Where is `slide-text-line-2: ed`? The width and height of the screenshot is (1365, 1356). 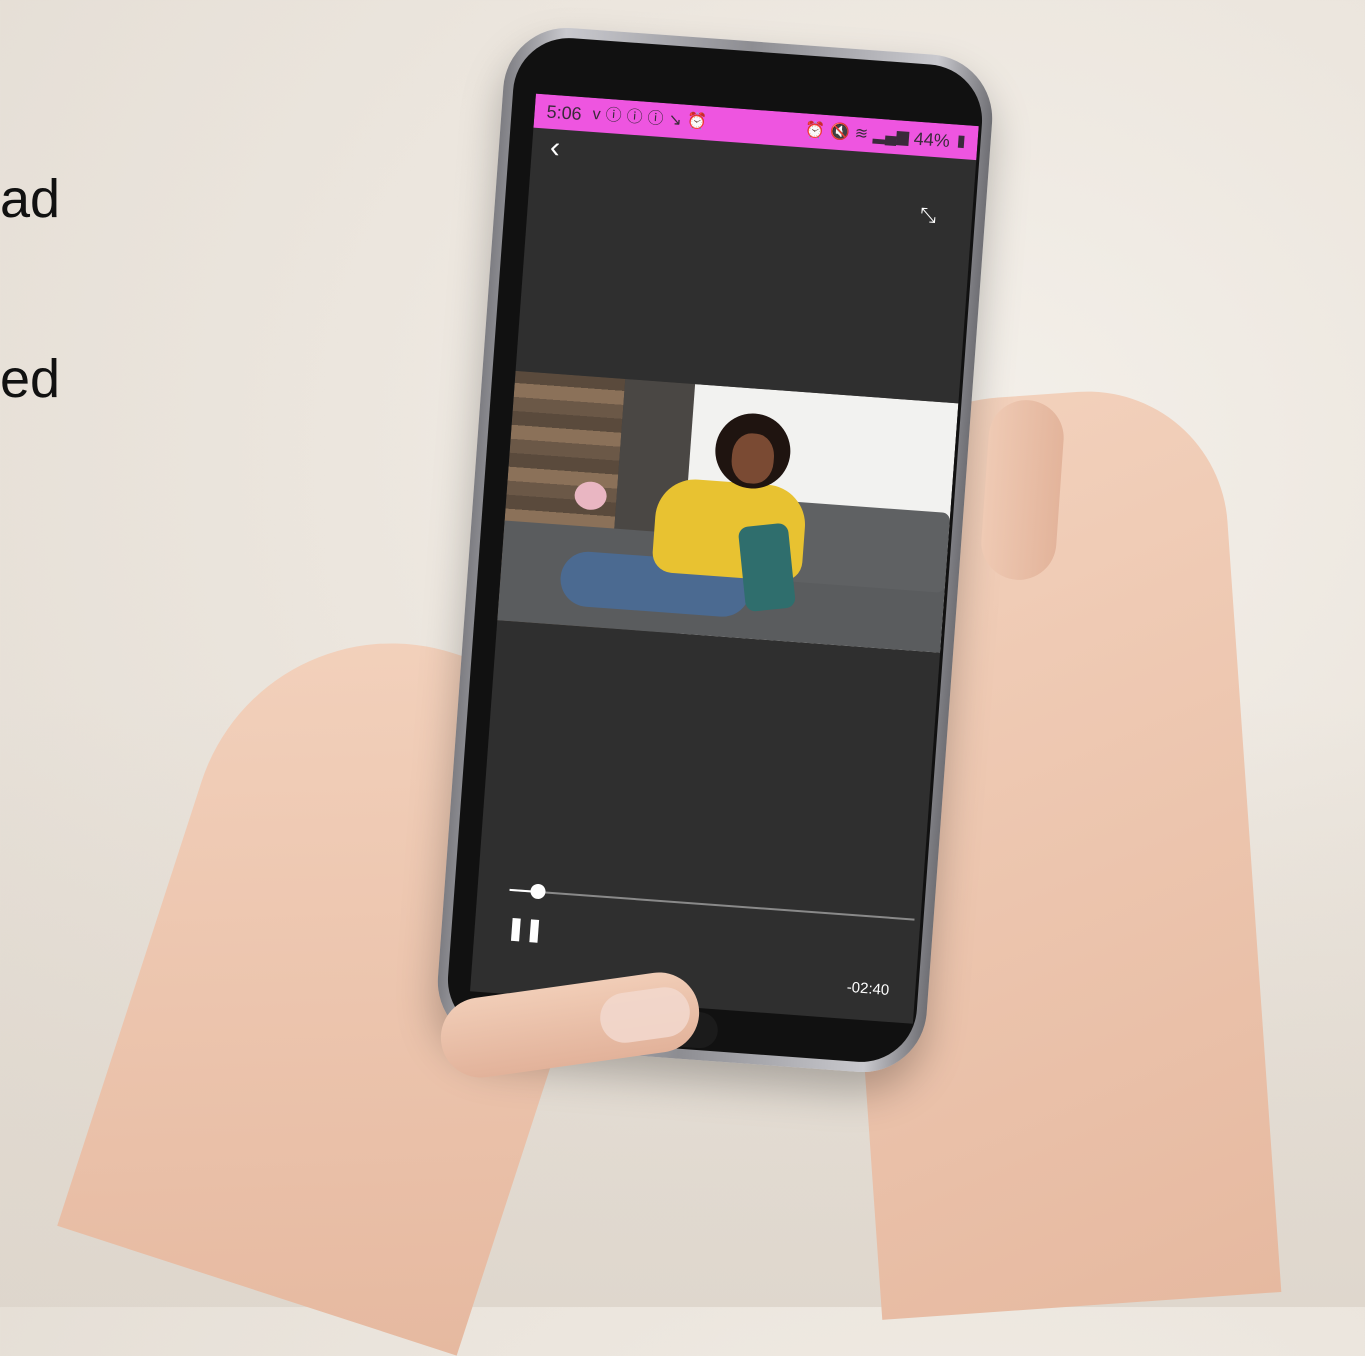 slide-text-line-2: ed is located at coordinates (30, 379).